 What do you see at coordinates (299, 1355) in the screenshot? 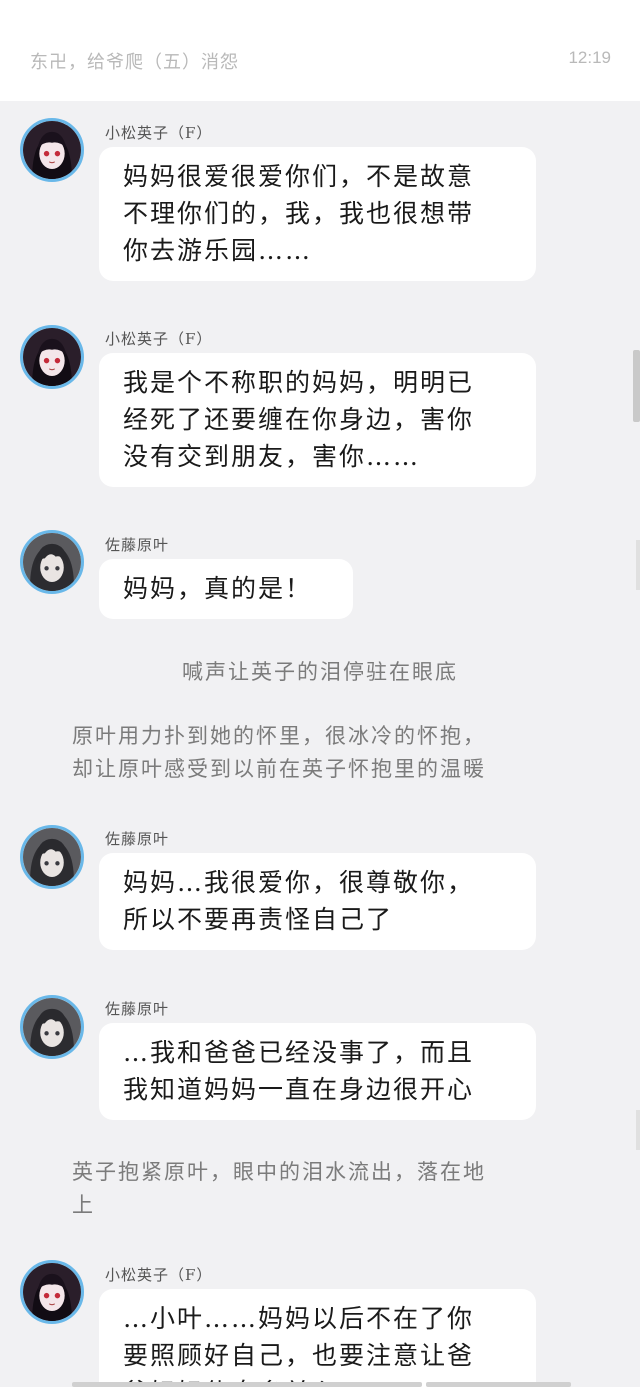
I see `message-line: 要照顾好自己，也要注意让爸` at bounding box center [299, 1355].